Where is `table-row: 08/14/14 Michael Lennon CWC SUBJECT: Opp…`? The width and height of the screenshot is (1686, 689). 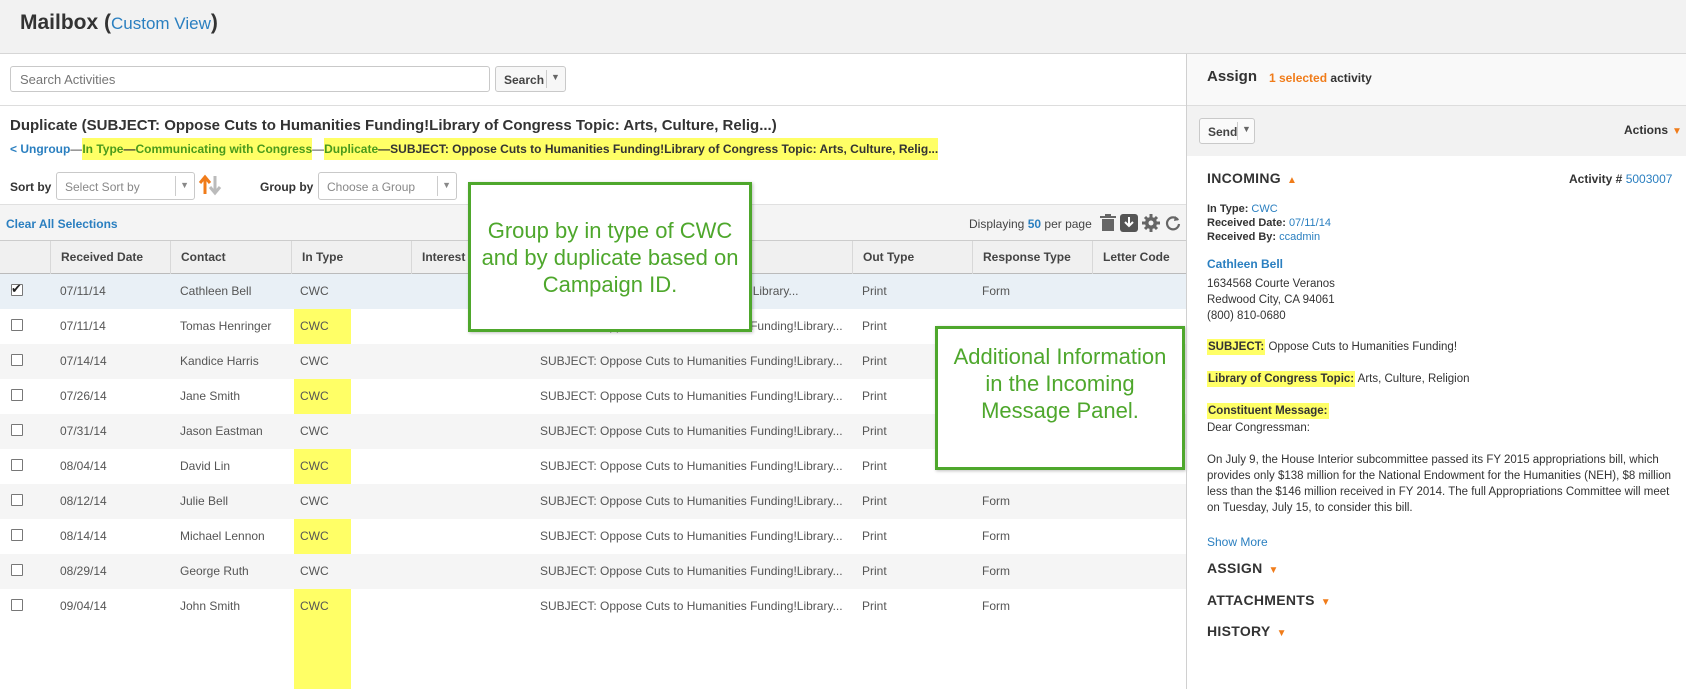 table-row: 08/14/14 Michael Lennon CWC SUBJECT: Opp… is located at coordinates (593, 536).